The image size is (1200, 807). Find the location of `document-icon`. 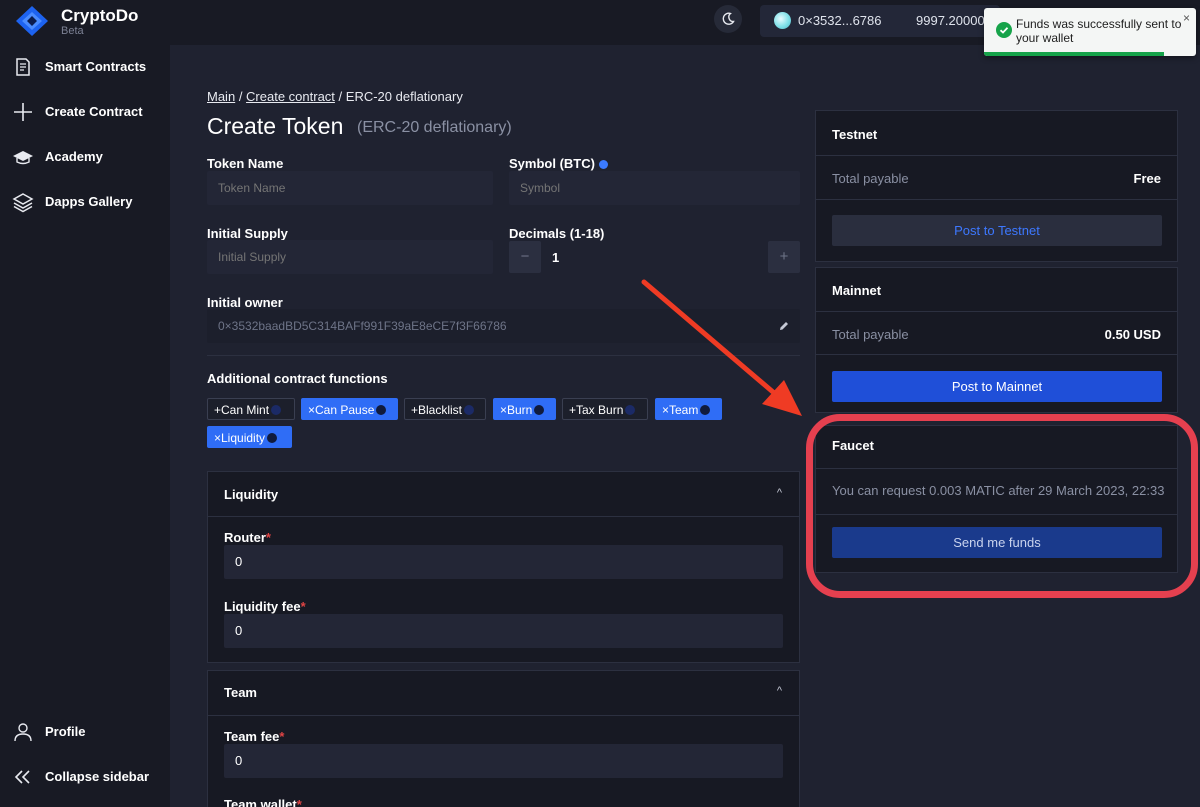

document-icon is located at coordinates (23, 67).